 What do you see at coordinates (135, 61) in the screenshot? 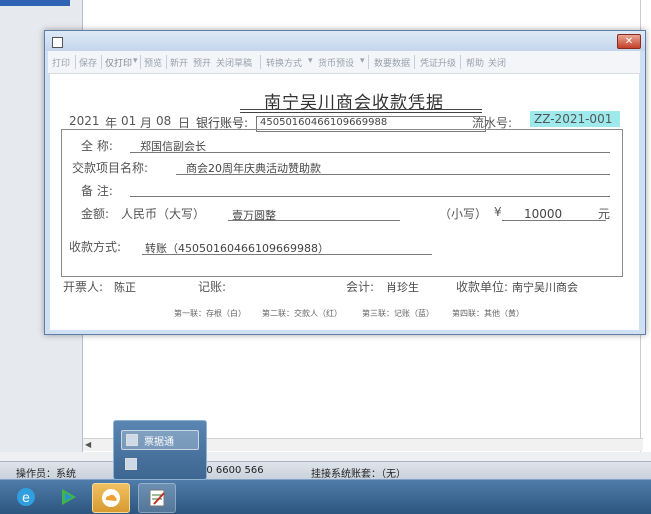
I see `print-only-dropdown-icon: ▾` at bounding box center [135, 61].